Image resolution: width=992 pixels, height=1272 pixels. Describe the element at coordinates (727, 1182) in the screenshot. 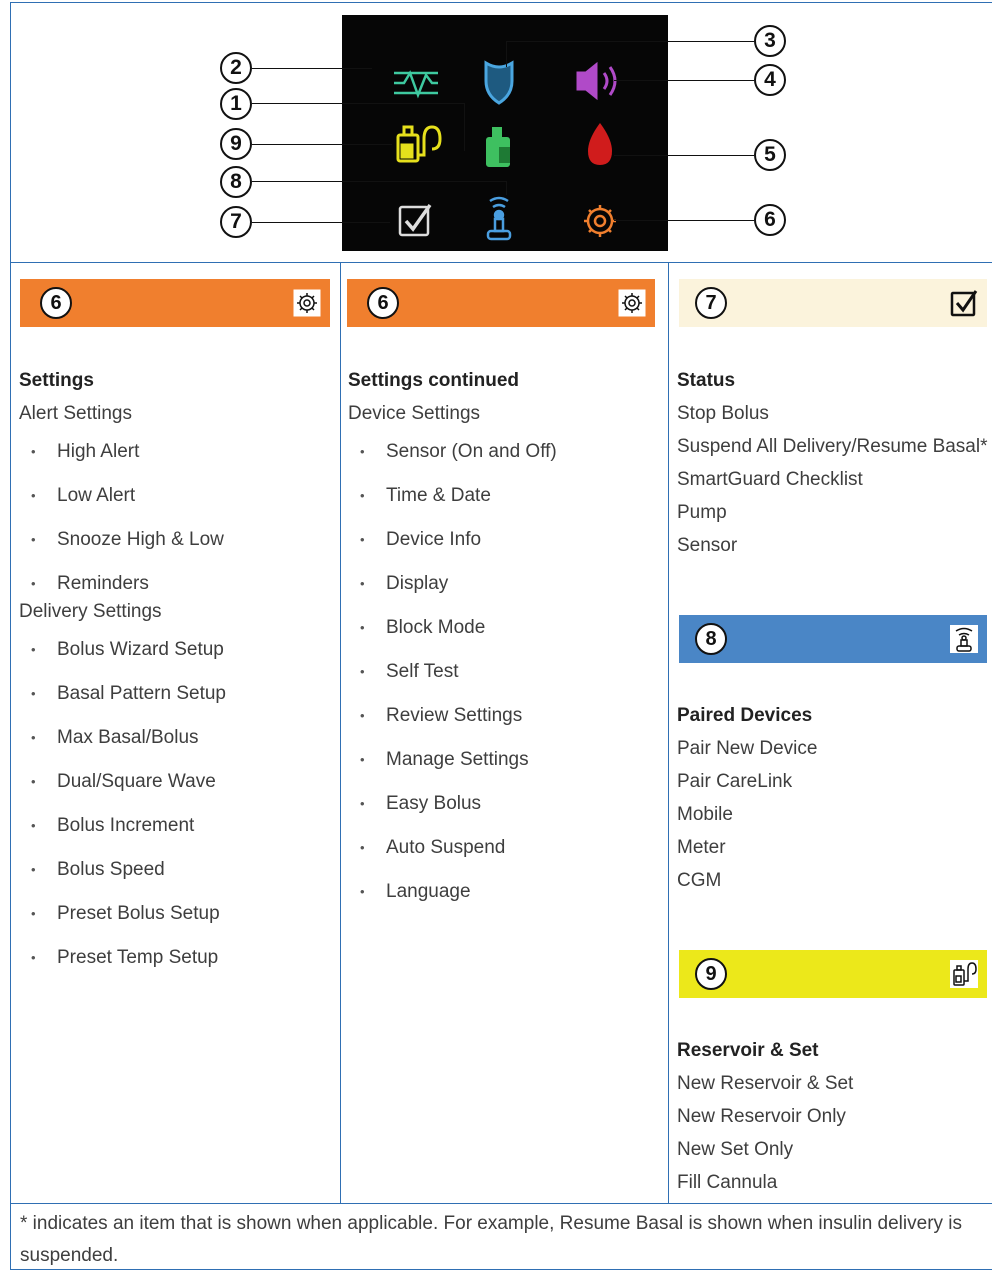

I see `list-item: Fill Cannula` at that location.